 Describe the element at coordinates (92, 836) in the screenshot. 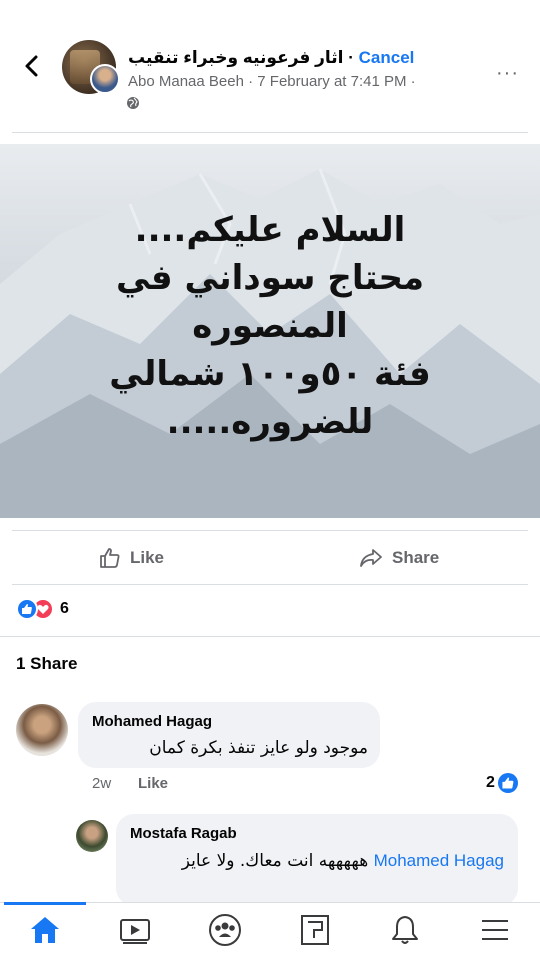

I see `replier-avatar` at that location.